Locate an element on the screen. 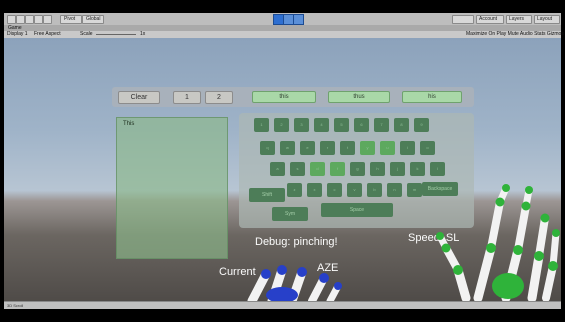 This screenshot has height=322, width=565. key-r: r is located at coordinates (327, 148).